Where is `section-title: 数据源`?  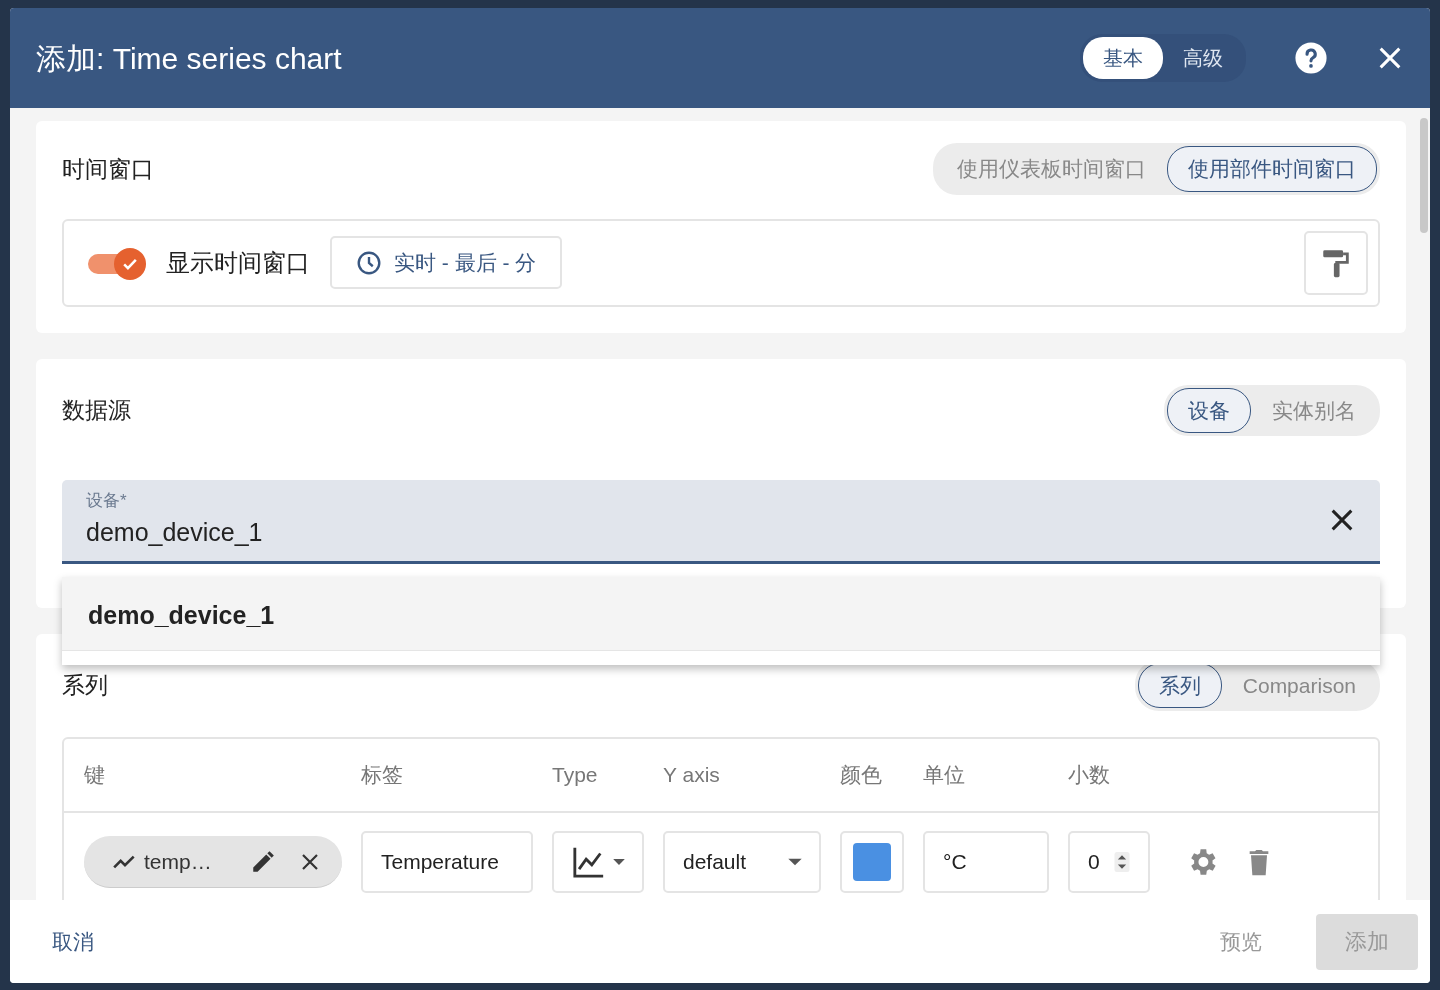
section-title: 数据源 is located at coordinates (96, 410).